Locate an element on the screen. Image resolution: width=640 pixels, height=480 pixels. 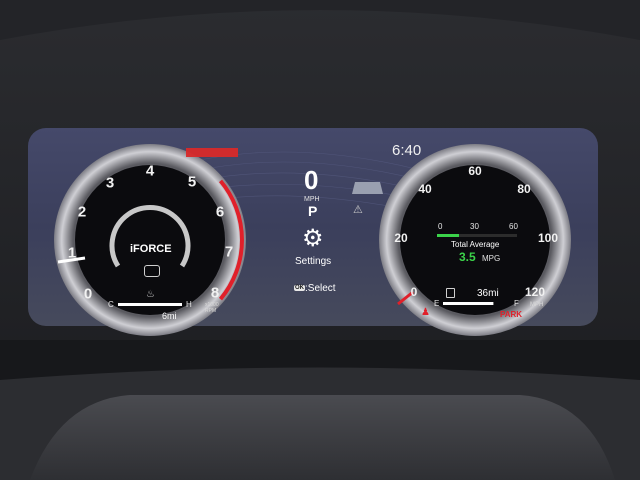
traction-control-icon: ⚠ is located at coordinates (358, 210).